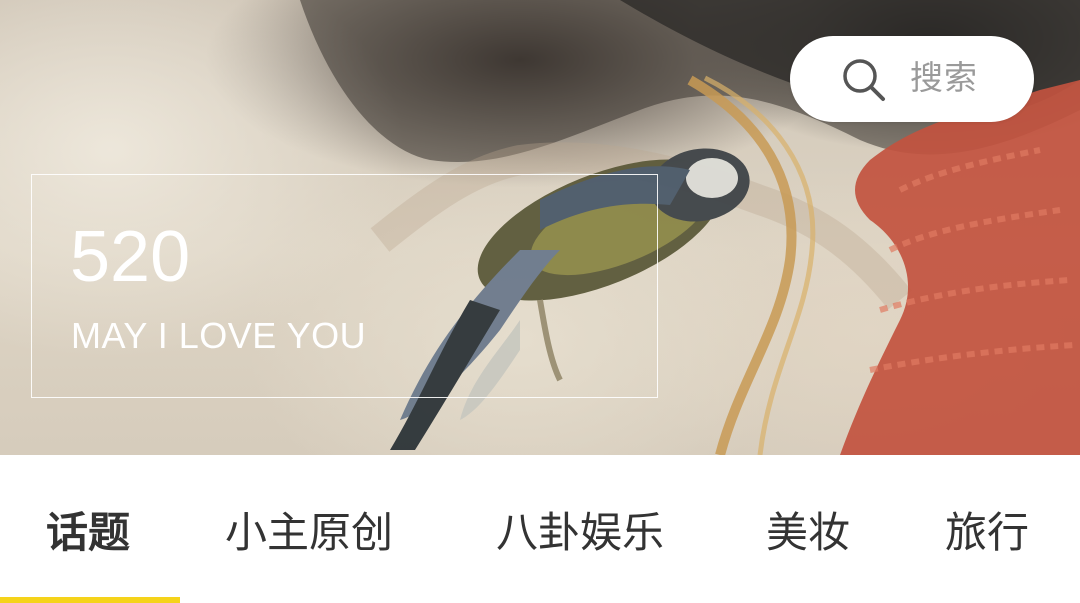  Describe the element at coordinates (864, 80) in the screenshot. I see `search-icon` at that location.